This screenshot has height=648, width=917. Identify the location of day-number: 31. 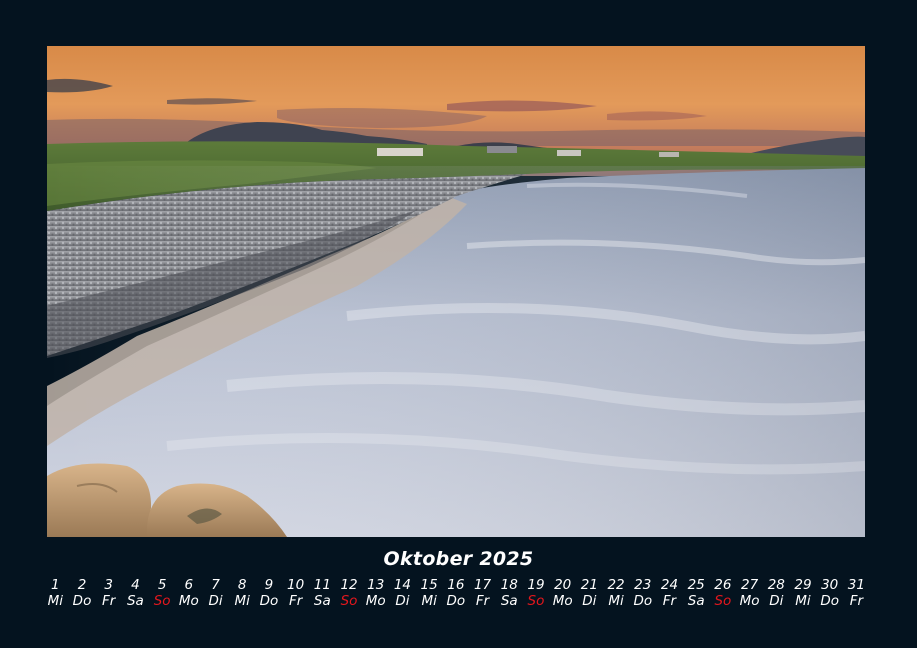
(856, 585).